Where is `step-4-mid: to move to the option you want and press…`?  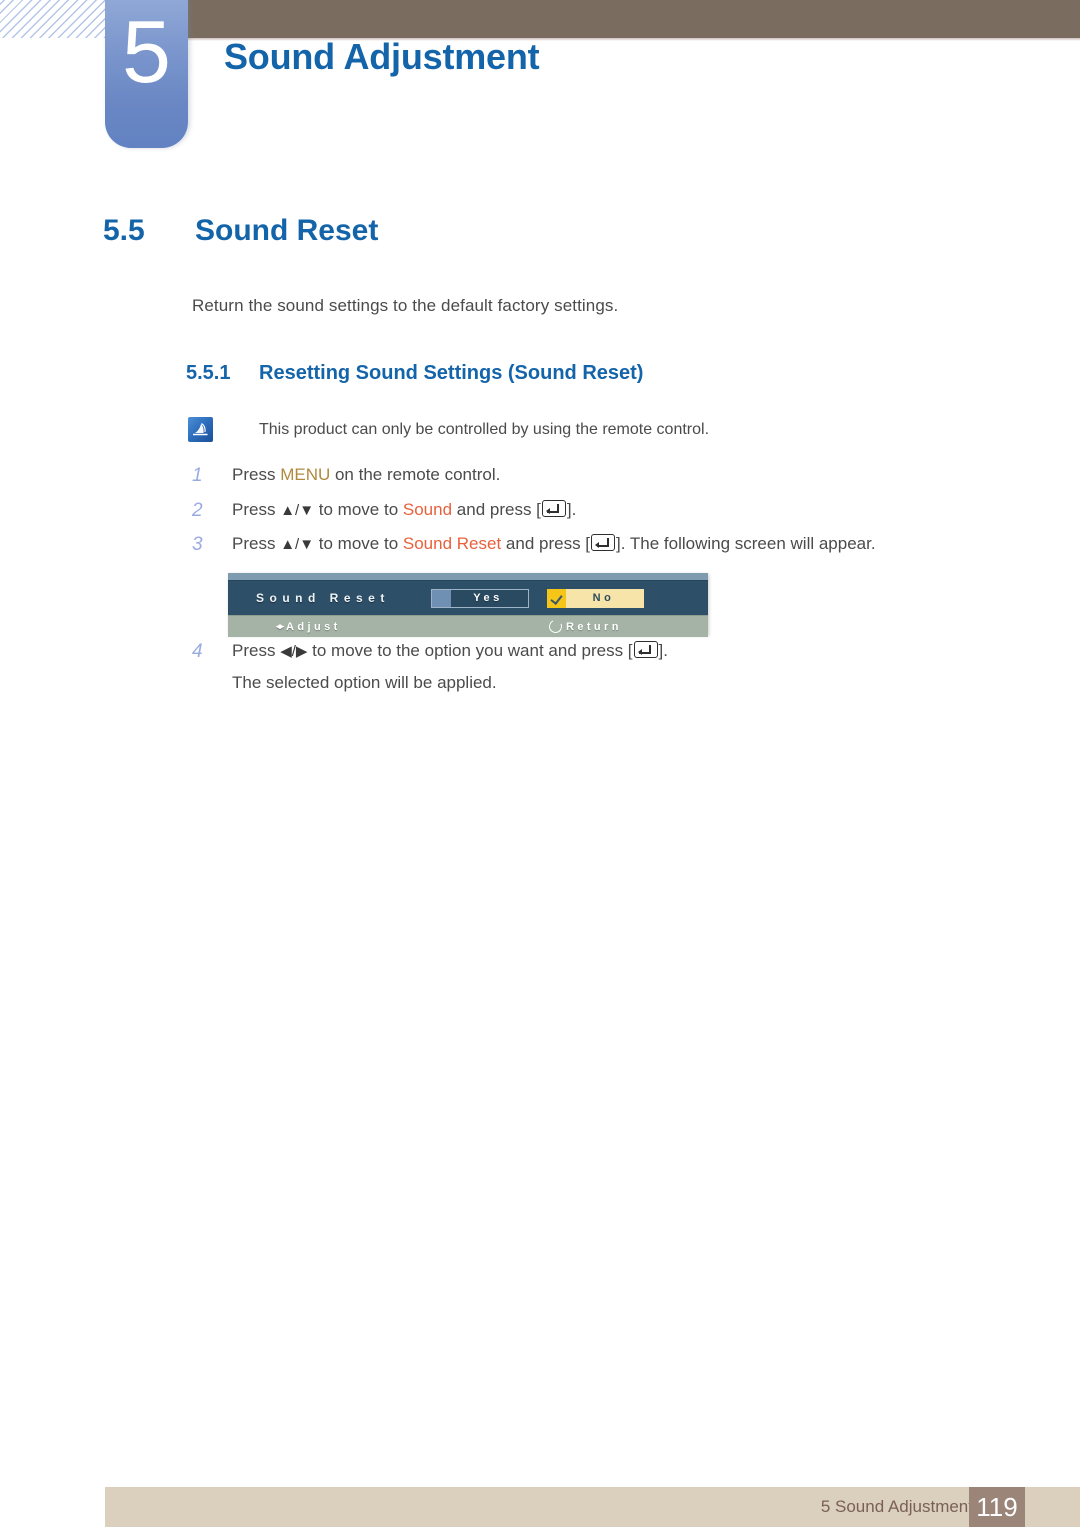 step-4-mid: to move to the option you want and press… is located at coordinates (470, 650).